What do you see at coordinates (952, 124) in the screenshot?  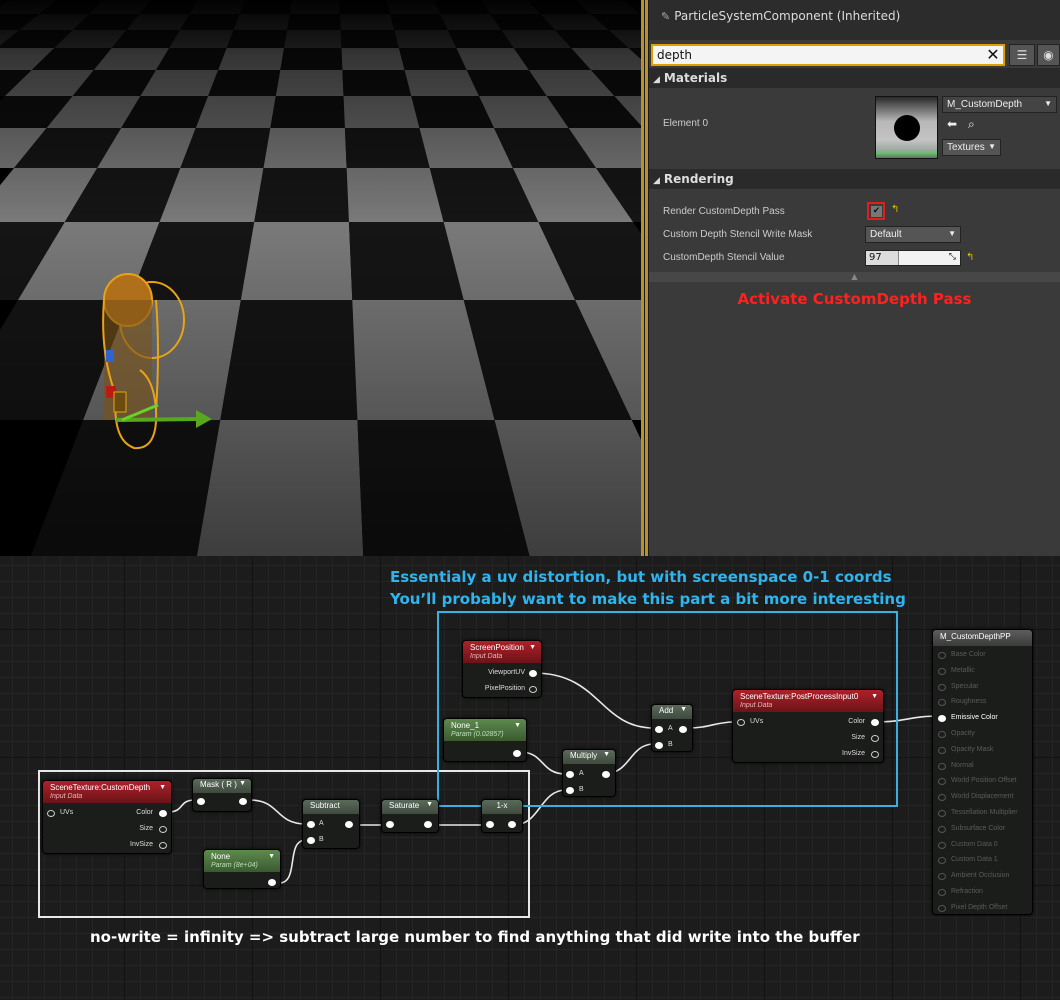 I see `use-selected-arrow-icon: ⬅` at bounding box center [952, 124].